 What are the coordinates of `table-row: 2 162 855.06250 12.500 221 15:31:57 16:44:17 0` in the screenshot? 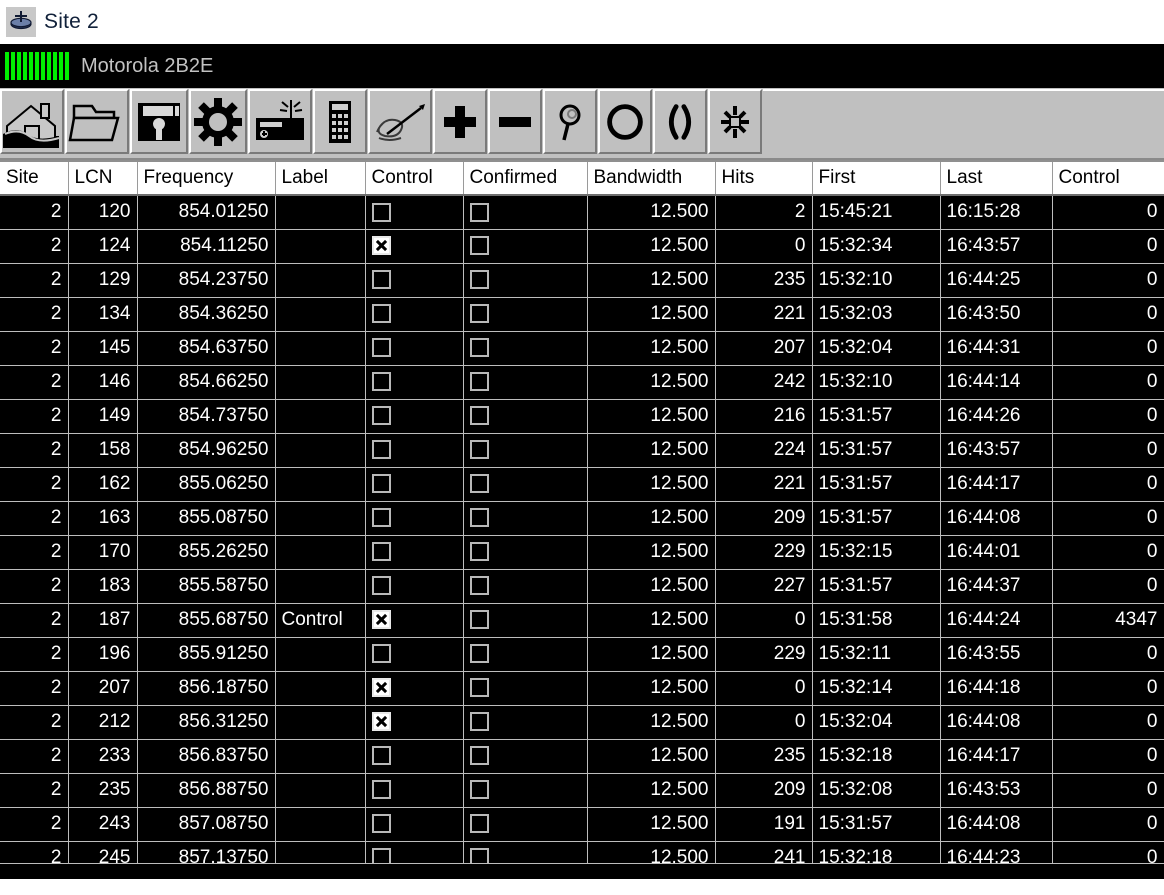 It's located at (582, 484).